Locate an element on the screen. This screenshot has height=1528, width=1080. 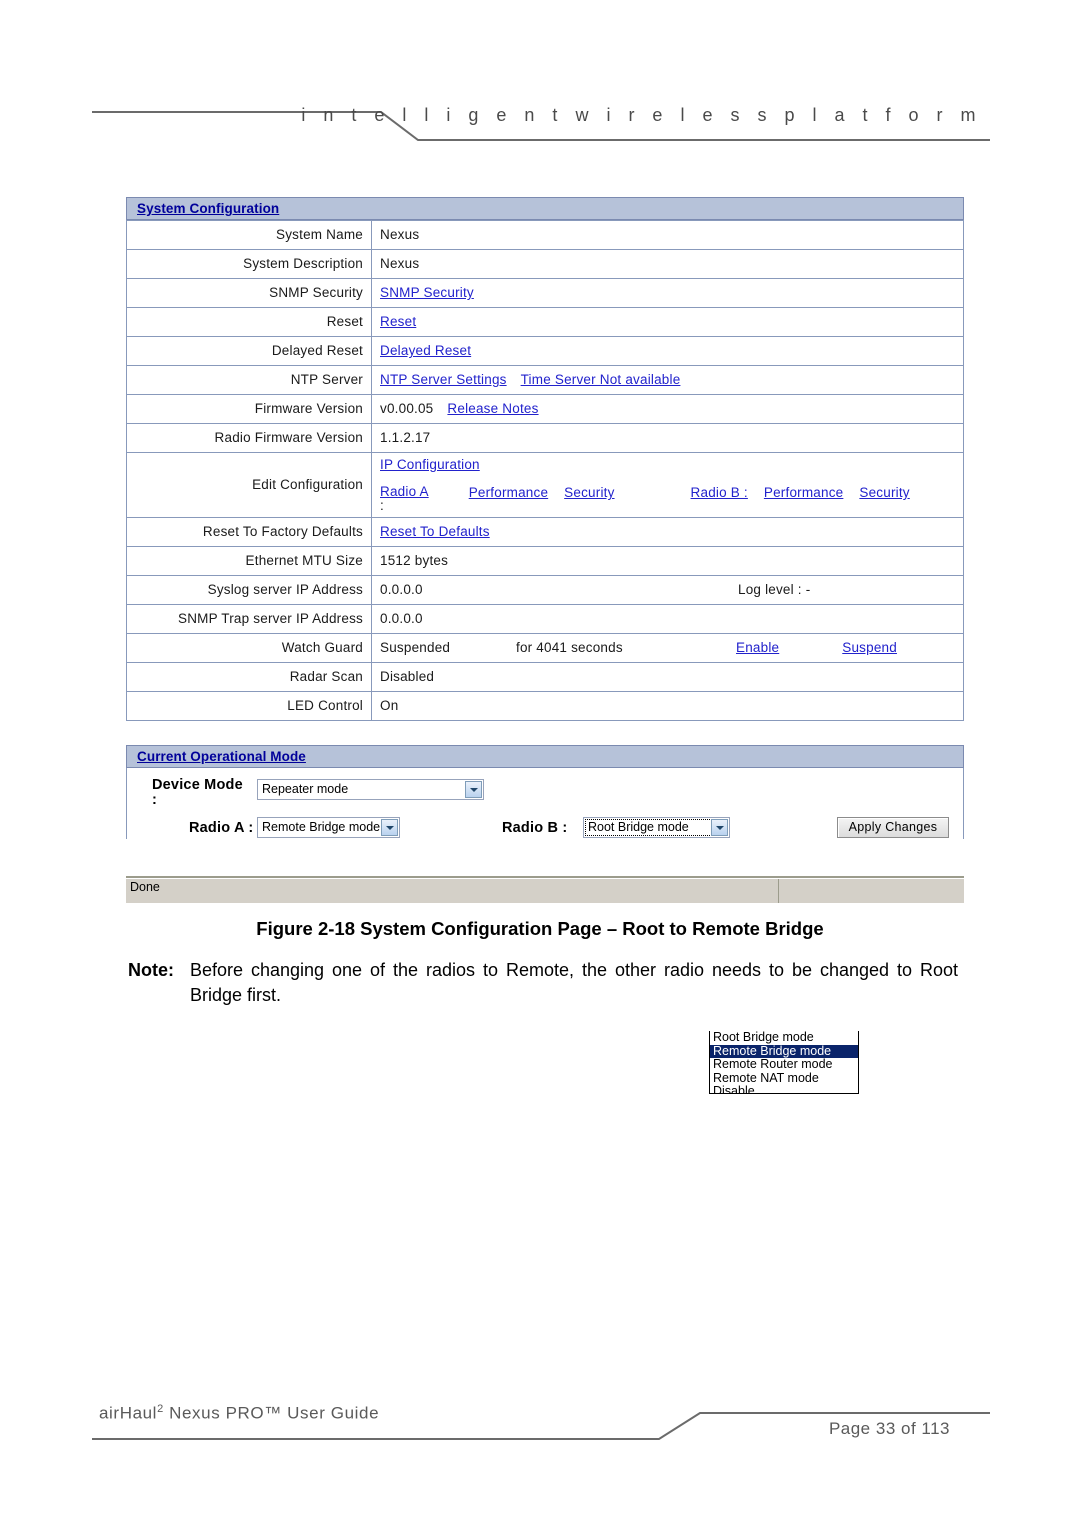
watch-guard-duration: for 4041 seconds is located at coordinates (569, 647).